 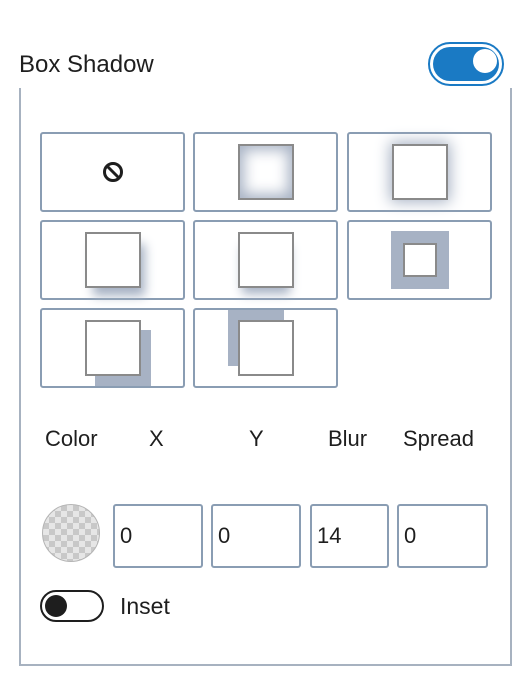 What do you see at coordinates (442, 536) in the screenshot?
I see `spread-input` at bounding box center [442, 536].